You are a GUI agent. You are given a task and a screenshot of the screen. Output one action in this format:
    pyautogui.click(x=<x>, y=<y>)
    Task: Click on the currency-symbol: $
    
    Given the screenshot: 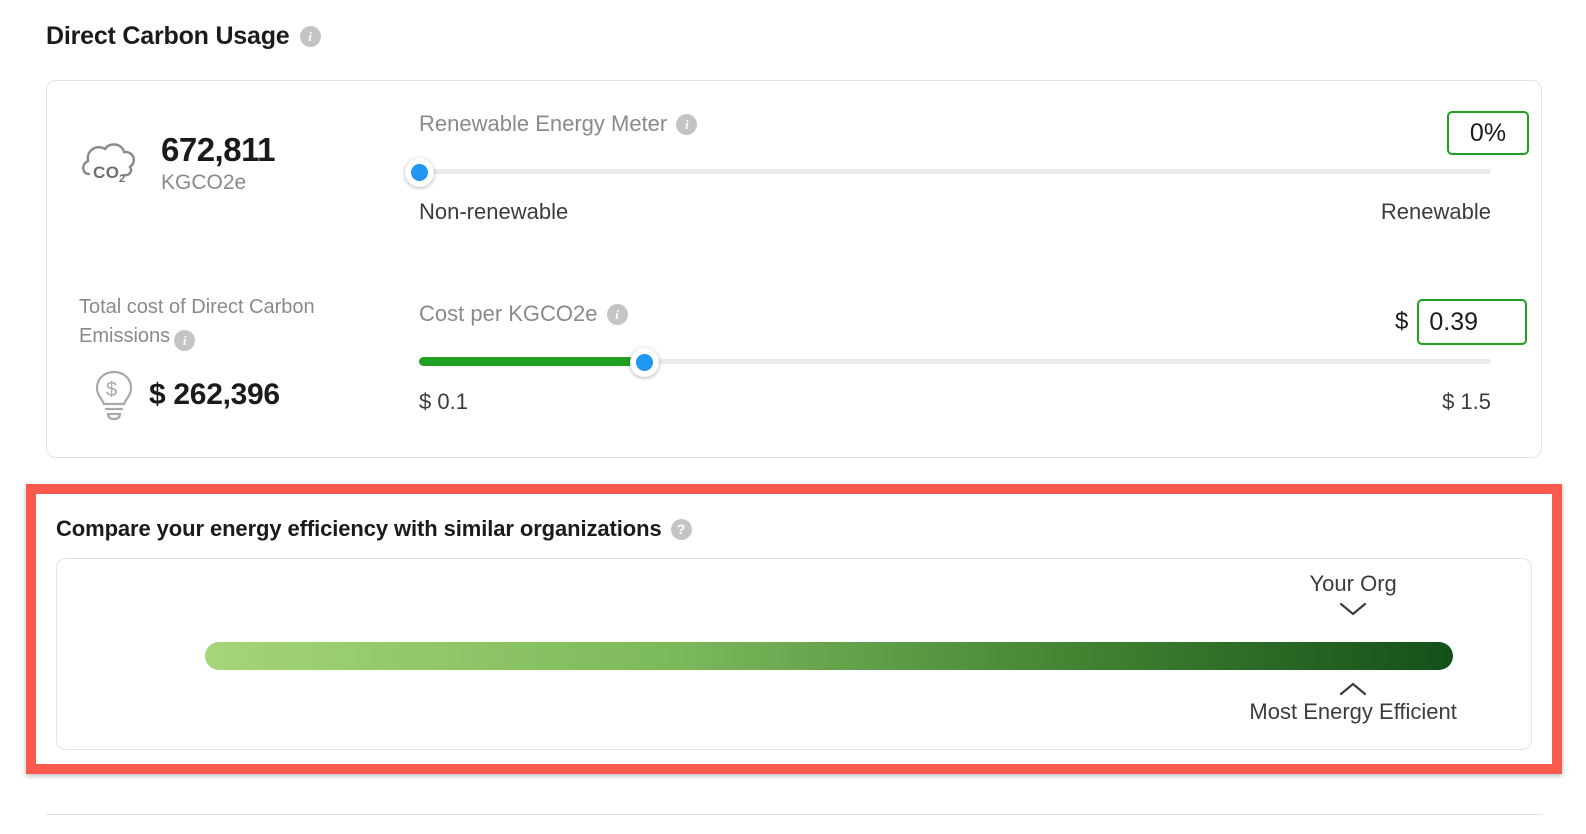 What is the action you would take?
    pyautogui.click(x=1402, y=321)
    